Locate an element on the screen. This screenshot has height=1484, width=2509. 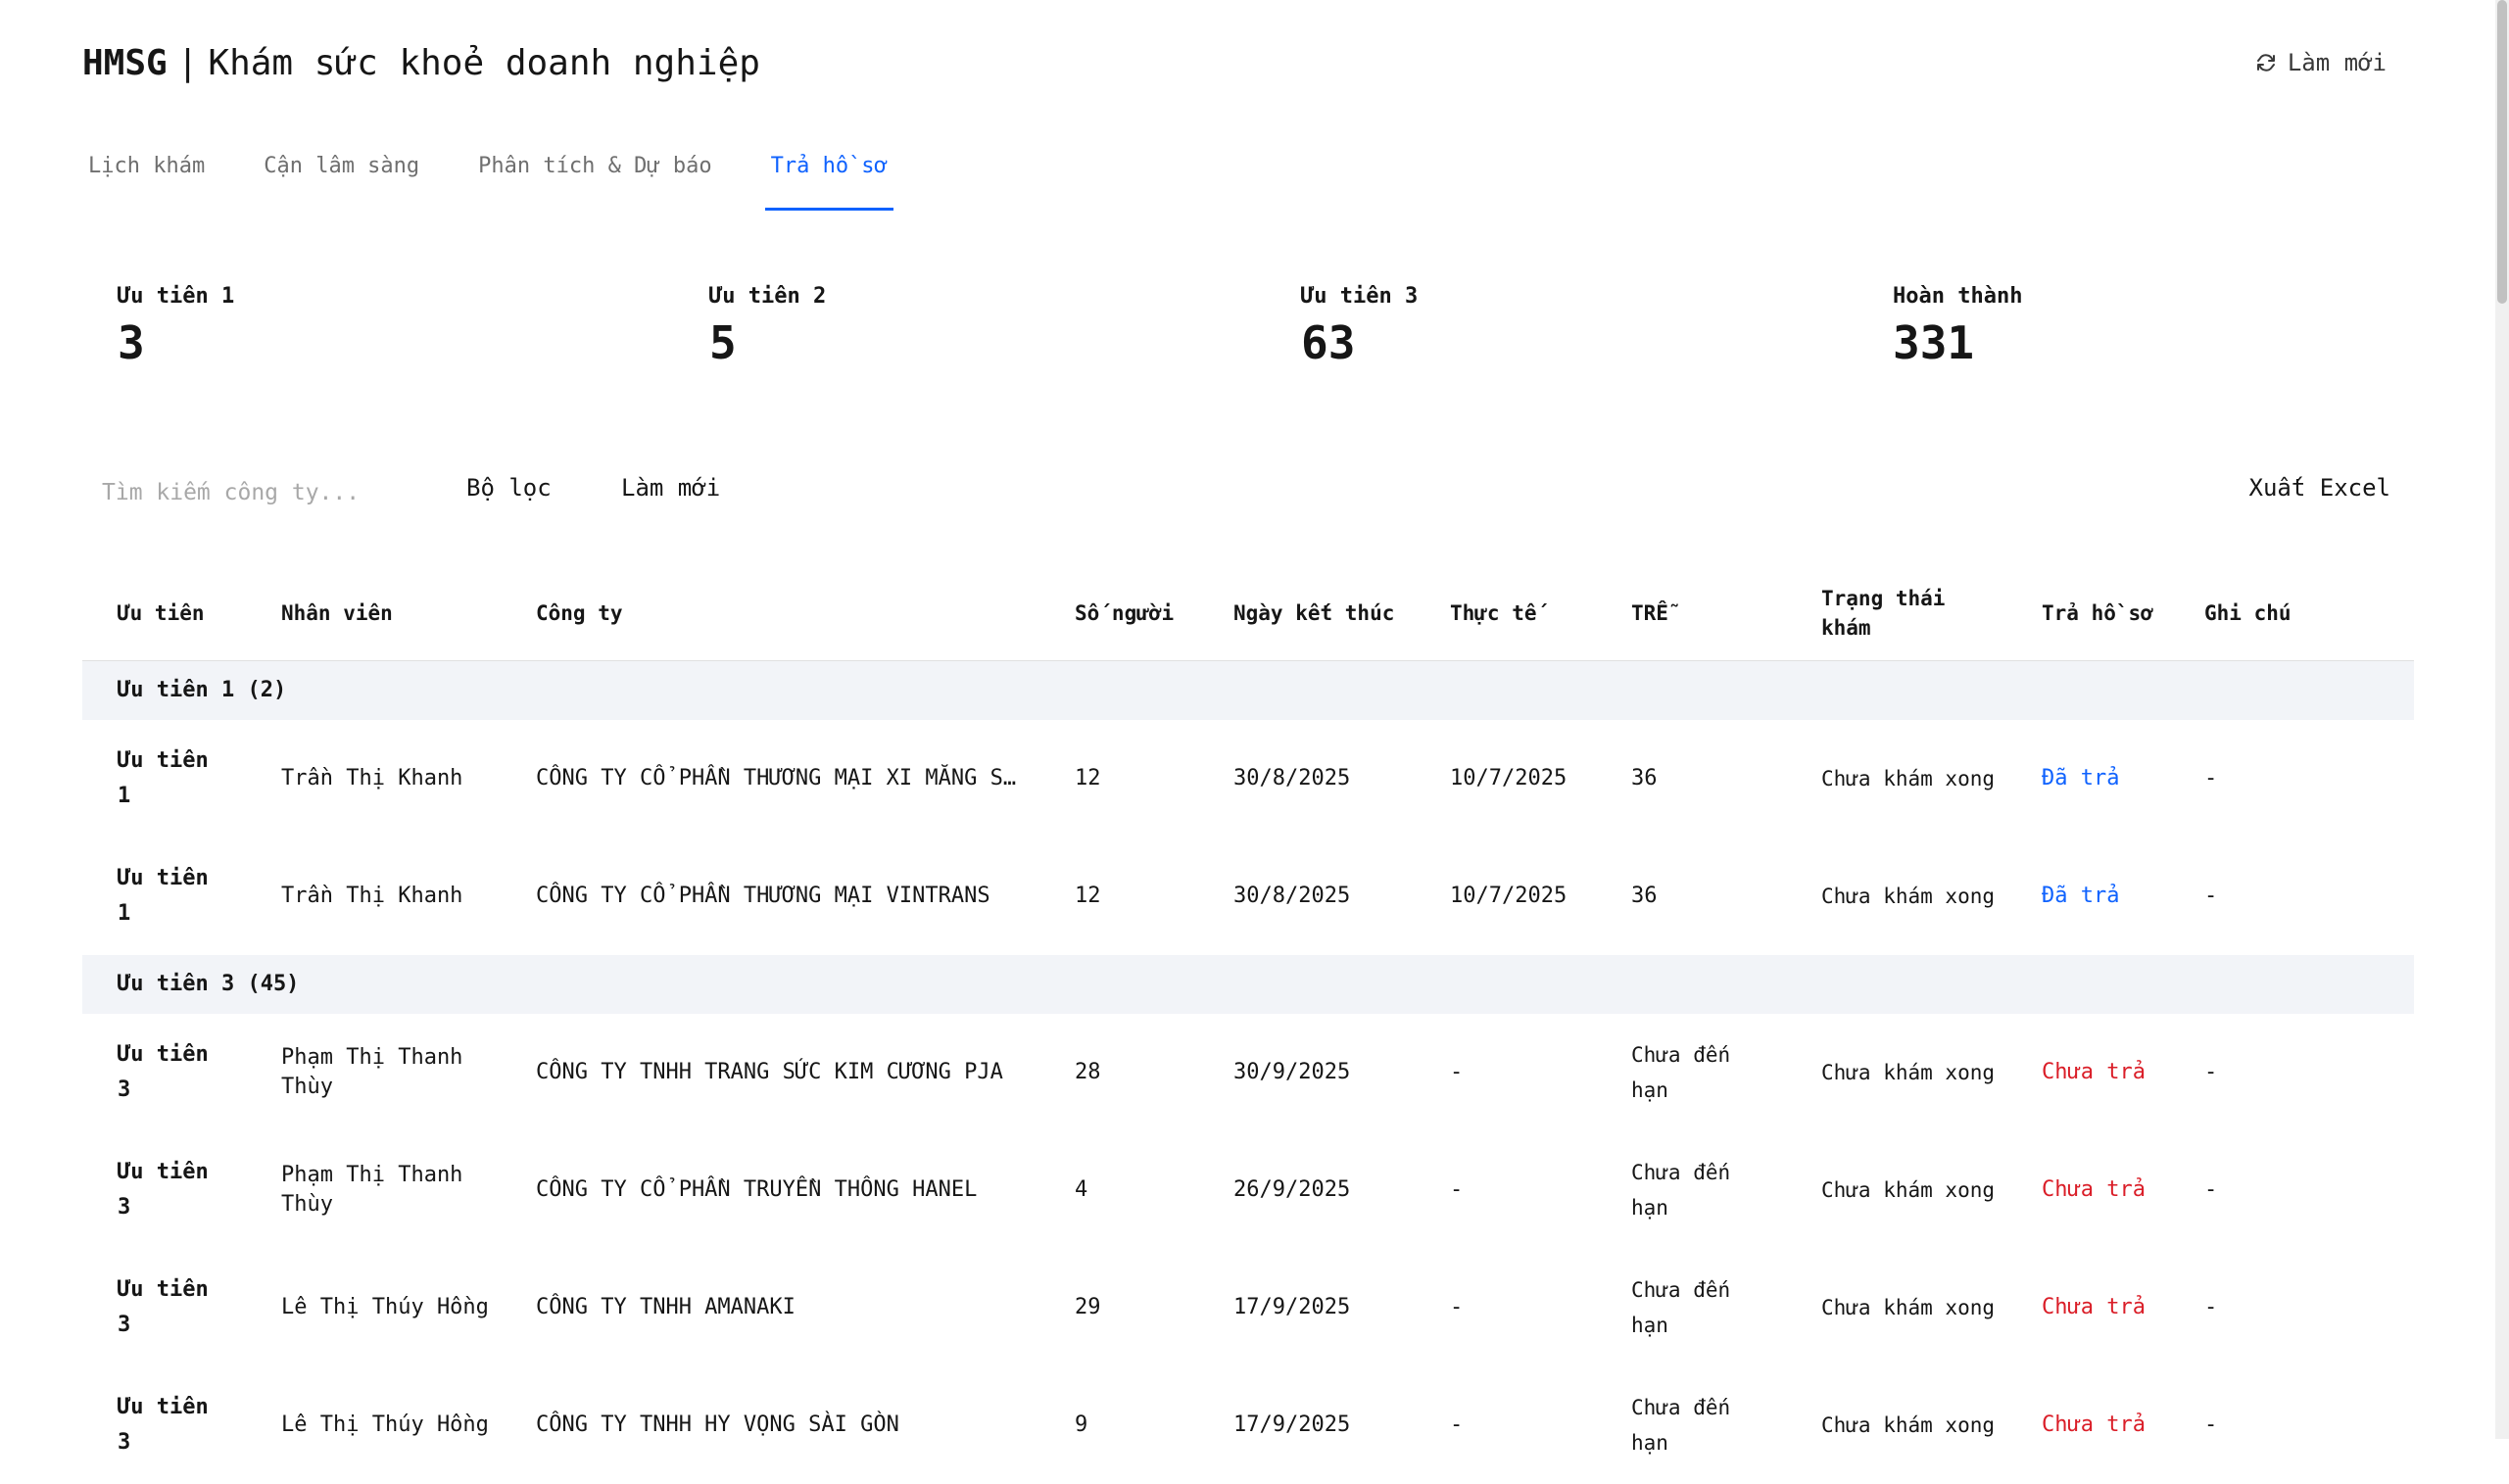
cell-people: 28 is located at coordinates (1119, 1072).